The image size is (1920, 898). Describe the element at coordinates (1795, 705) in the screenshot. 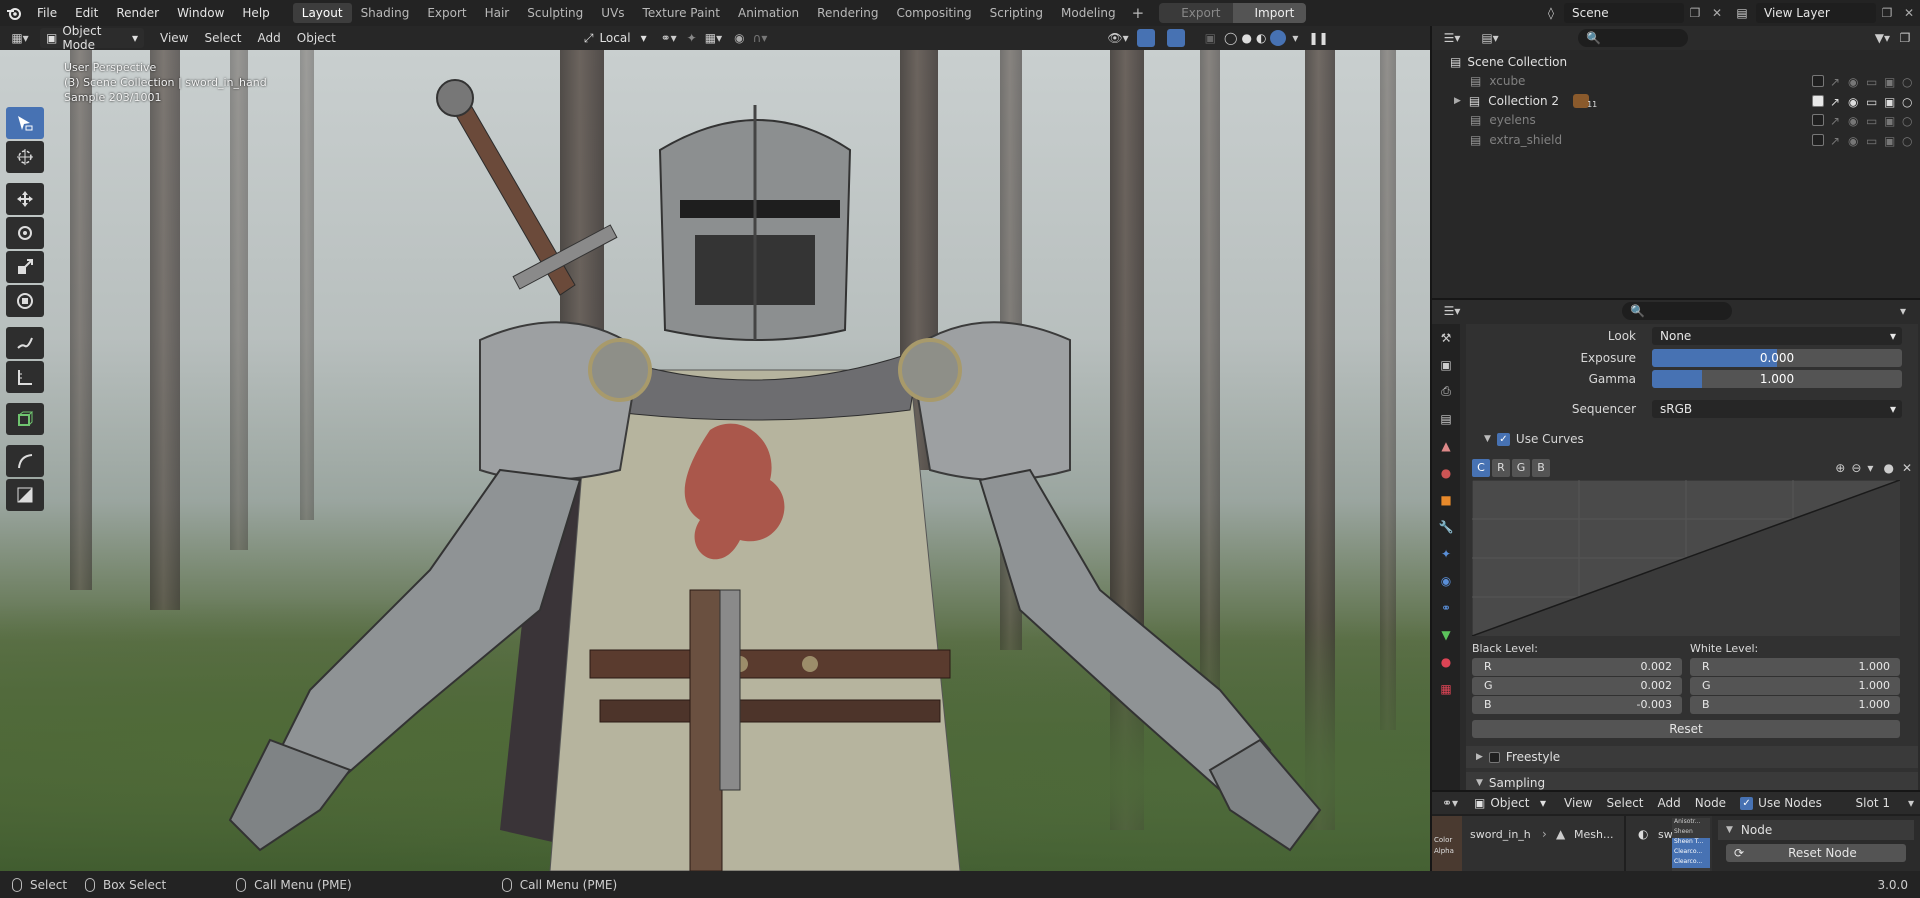

I see `white-level-b-field: B 1.000` at that location.